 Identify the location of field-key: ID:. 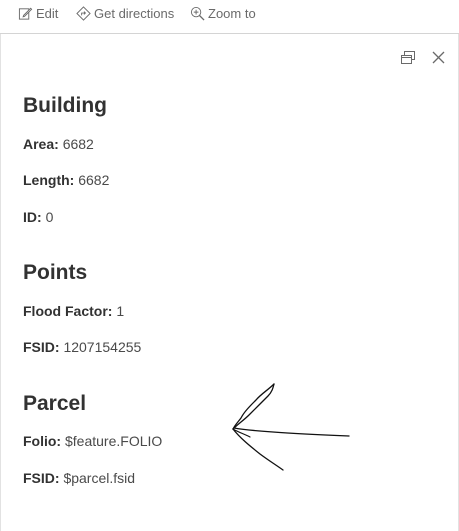
(32, 217).